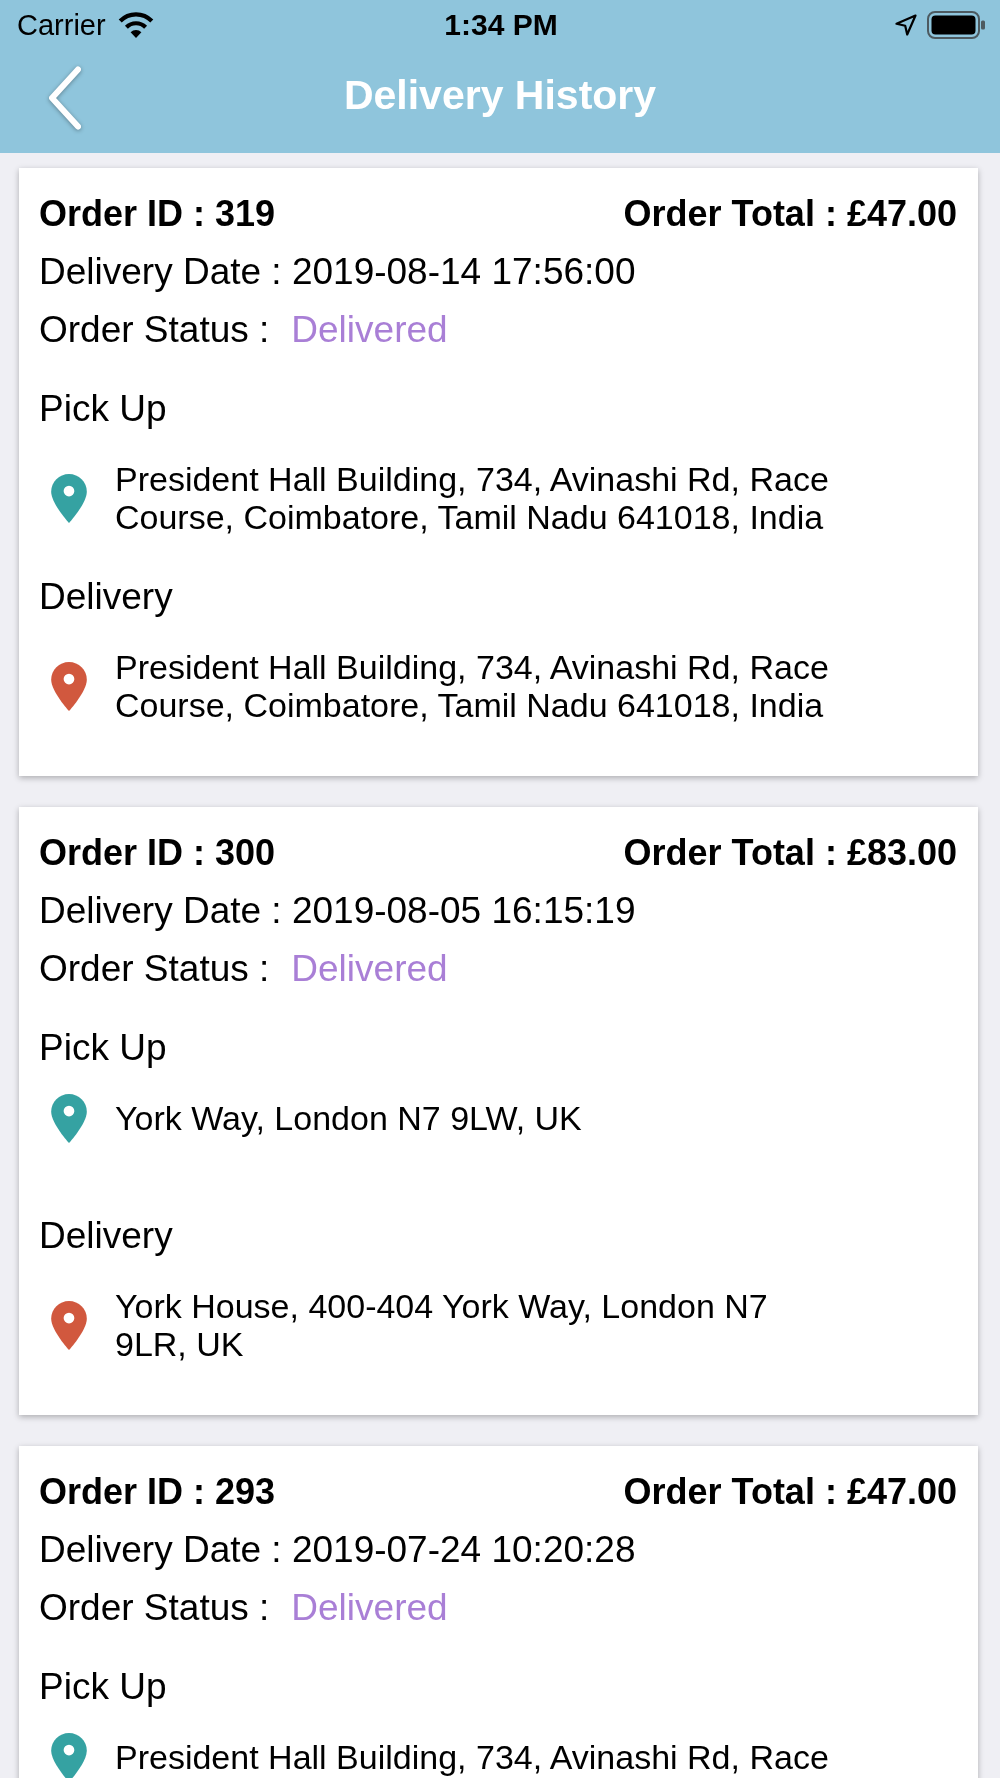 The width and height of the screenshot is (1000, 1778). Describe the element at coordinates (157, 853) in the screenshot. I see `order-id-text: Order ID : 300` at that location.